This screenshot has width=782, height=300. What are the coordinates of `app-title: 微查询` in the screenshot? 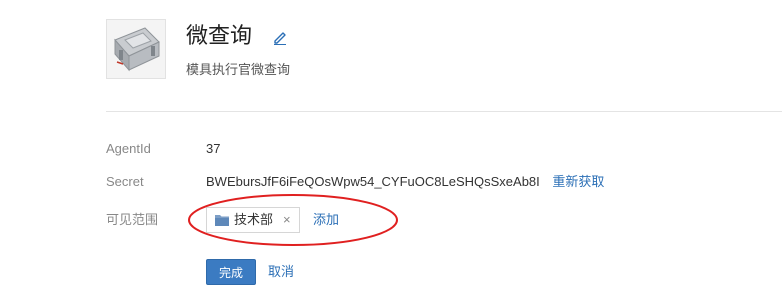 It's located at (219, 35).